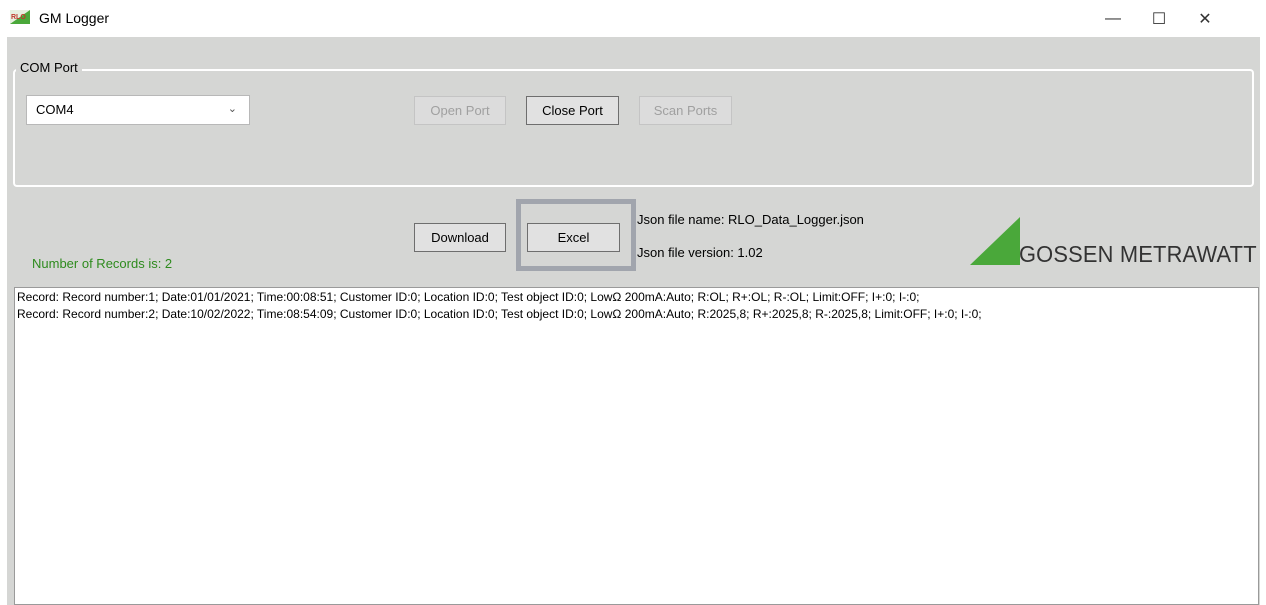 The height and width of the screenshot is (605, 1266). I want to click on open-port-button: Open Port, so click(460, 110).